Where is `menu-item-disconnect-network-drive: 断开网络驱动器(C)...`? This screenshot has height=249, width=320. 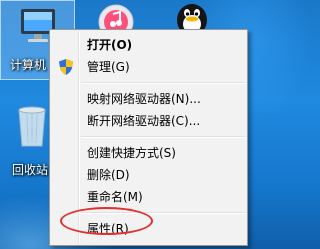
menu-item-disconnect-network-drive: 断开网络驱动器(C)... is located at coordinates (148, 121).